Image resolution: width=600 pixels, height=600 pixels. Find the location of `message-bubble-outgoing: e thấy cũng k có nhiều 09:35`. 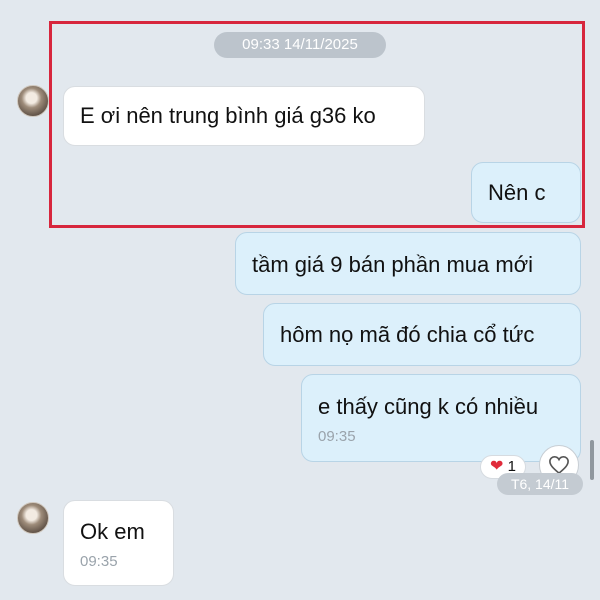

message-bubble-outgoing: e thấy cũng k có nhiều 09:35 is located at coordinates (441, 418).